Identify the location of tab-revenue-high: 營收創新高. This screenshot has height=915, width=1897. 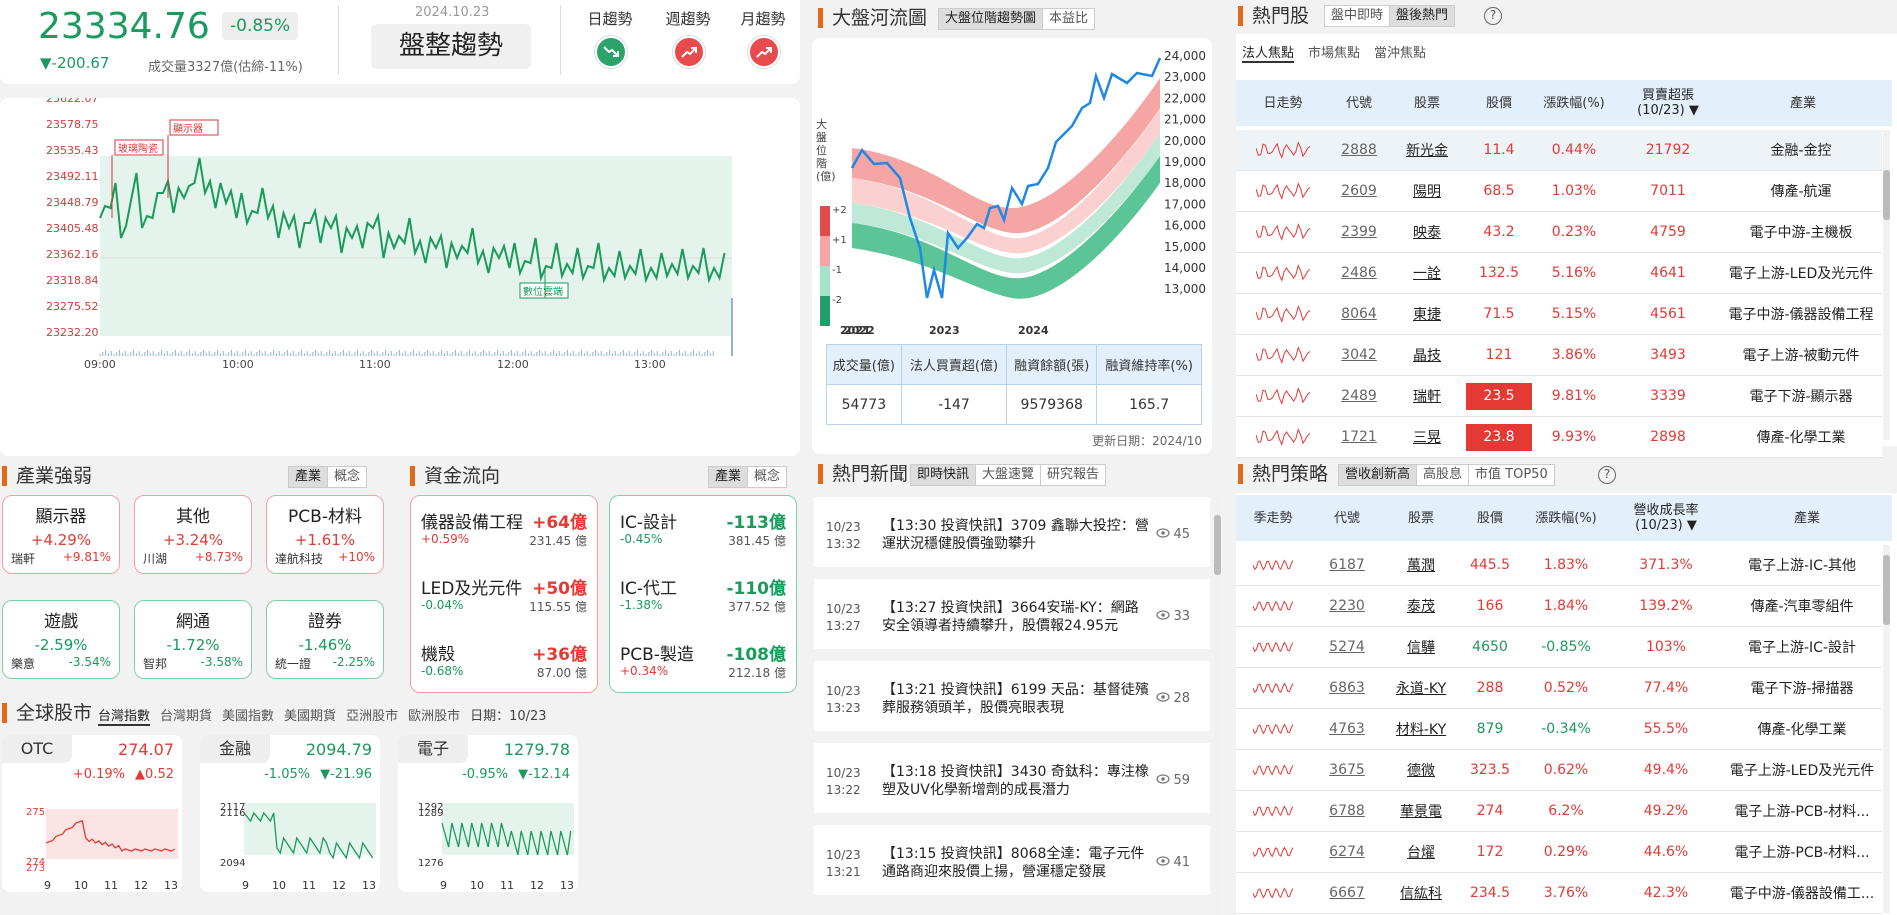
(1378, 475).